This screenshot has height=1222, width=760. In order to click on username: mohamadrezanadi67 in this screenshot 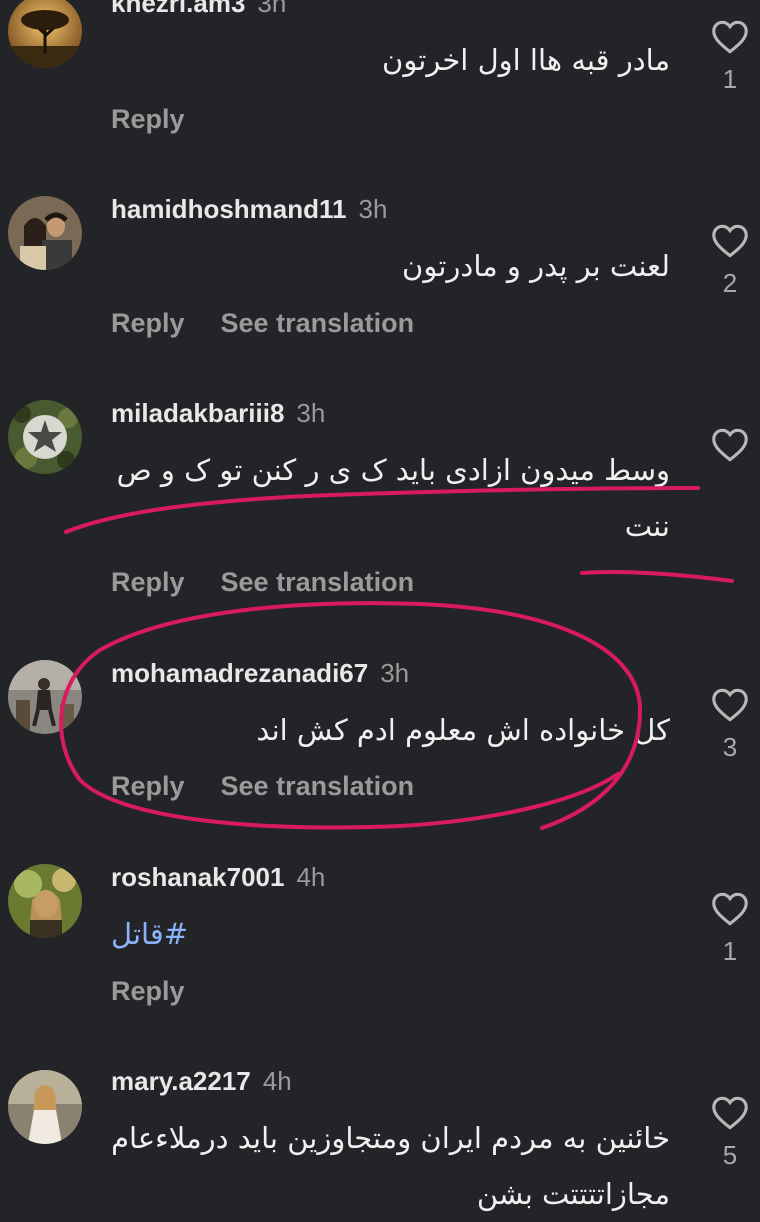, I will do `click(239, 673)`.